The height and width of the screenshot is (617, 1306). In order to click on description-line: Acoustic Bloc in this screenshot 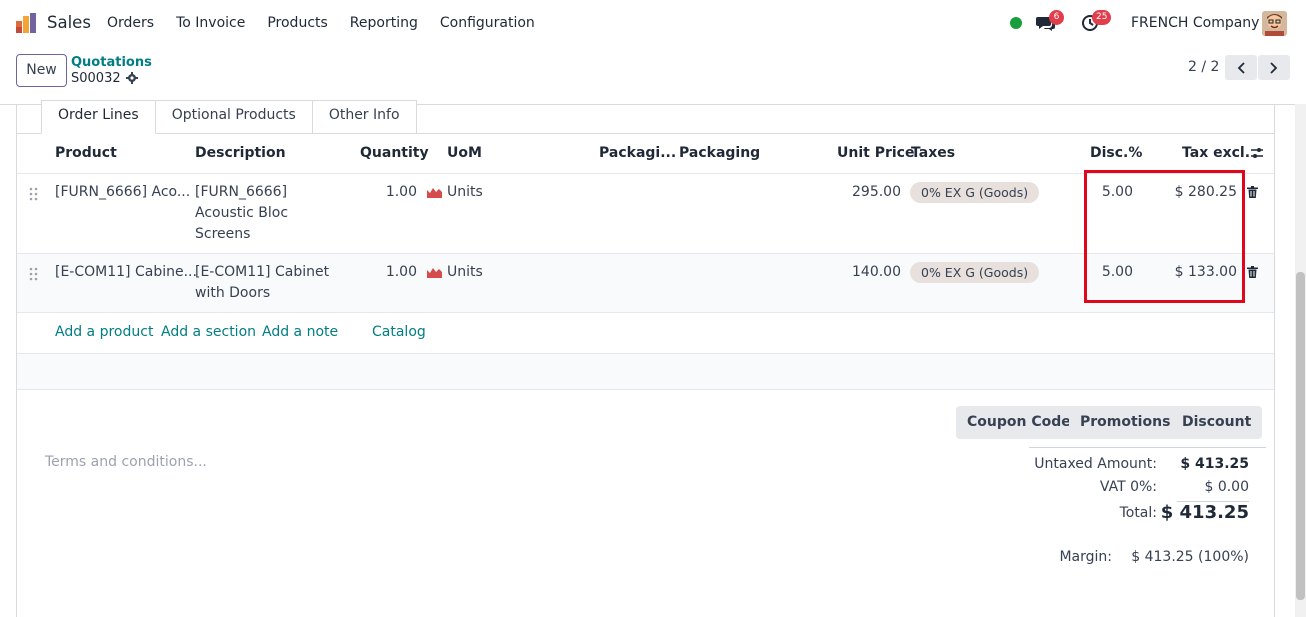, I will do `click(242, 213)`.